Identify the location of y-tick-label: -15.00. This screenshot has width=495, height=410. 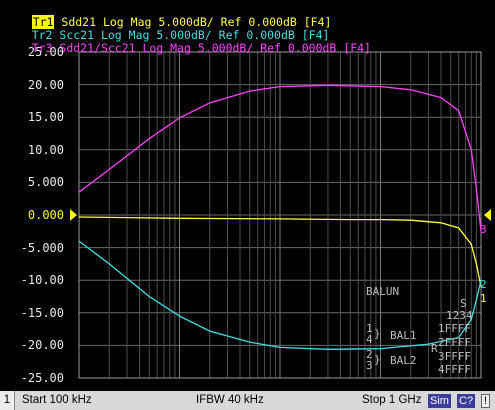
(42, 312).